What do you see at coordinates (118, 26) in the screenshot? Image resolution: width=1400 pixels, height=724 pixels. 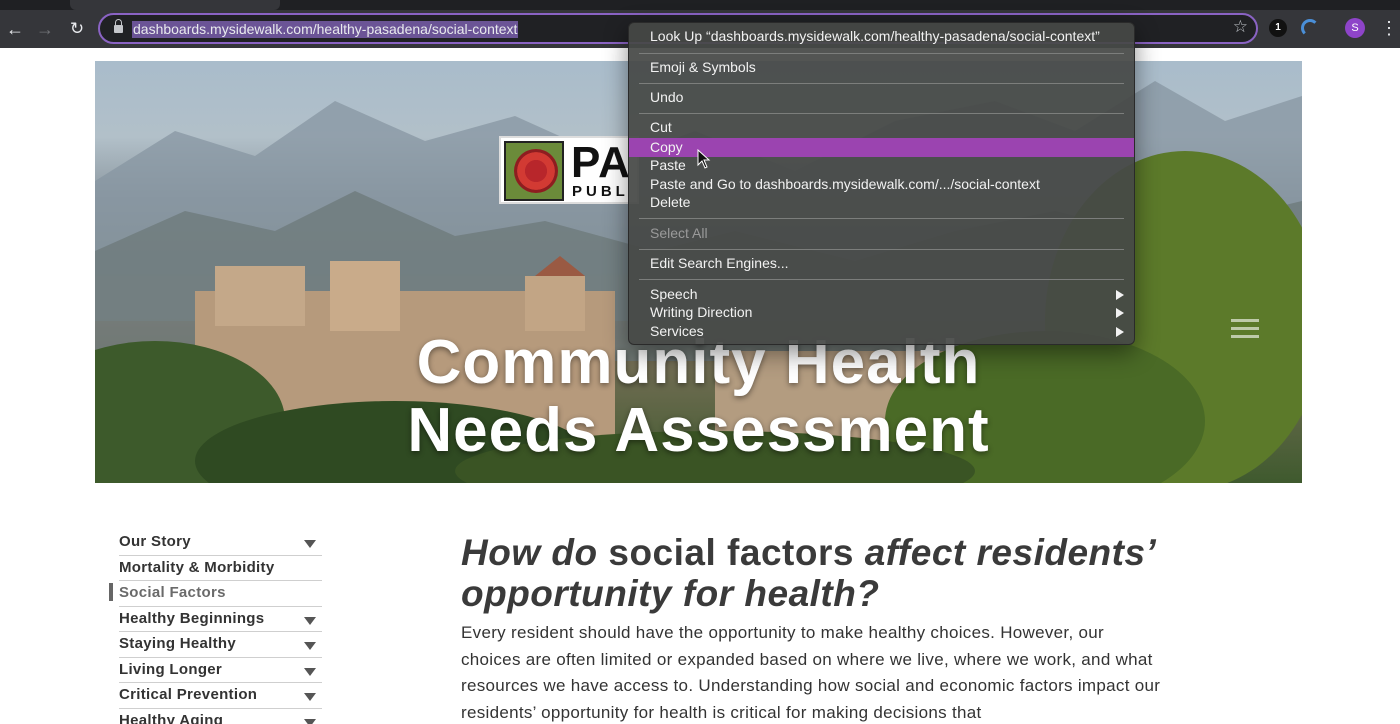 I see `lock-icon` at bounding box center [118, 26].